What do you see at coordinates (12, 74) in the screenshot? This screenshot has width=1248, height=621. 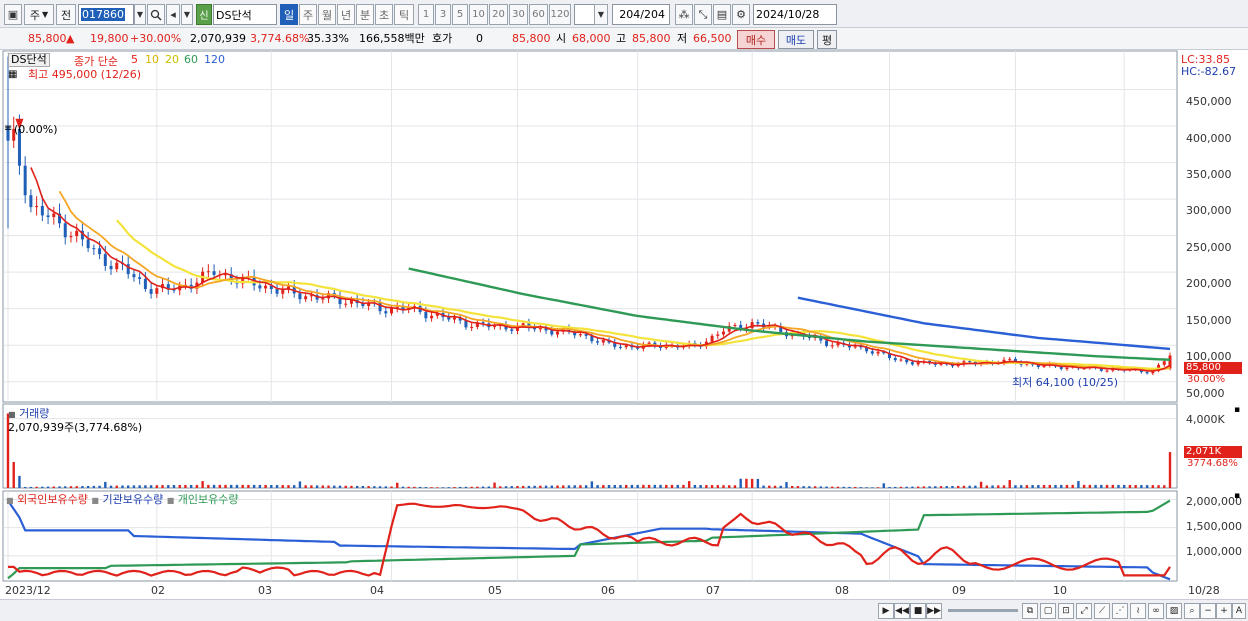 I see `calendar-icon: ▦` at bounding box center [12, 74].